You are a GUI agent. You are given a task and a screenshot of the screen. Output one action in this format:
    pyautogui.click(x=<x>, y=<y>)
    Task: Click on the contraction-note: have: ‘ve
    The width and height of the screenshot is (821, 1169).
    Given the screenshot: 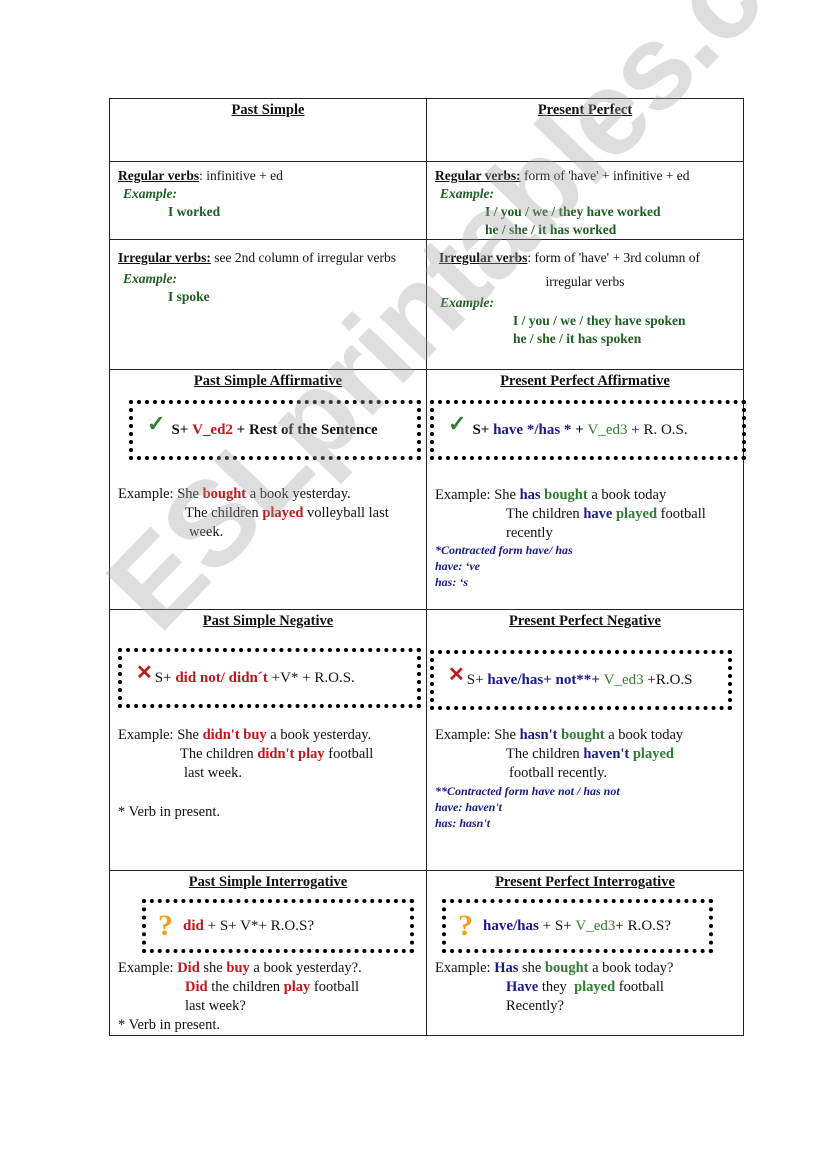 What is the action you would take?
    pyautogui.click(x=457, y=566)
    